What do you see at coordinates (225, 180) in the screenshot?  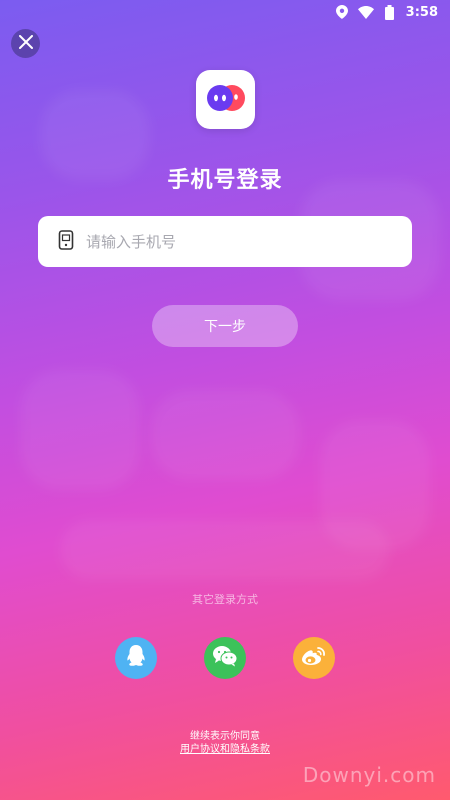 I see `page-title: 手机号登录` at bounding box center [225, 180].